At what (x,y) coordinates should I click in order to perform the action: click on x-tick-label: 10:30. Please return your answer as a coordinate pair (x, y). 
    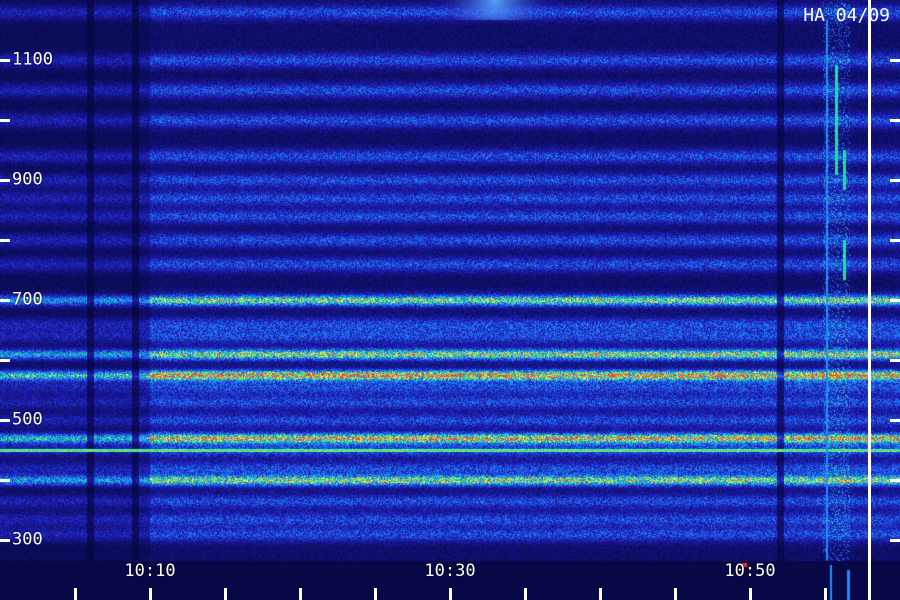
    Looking at the image, I should click on (450, 571).